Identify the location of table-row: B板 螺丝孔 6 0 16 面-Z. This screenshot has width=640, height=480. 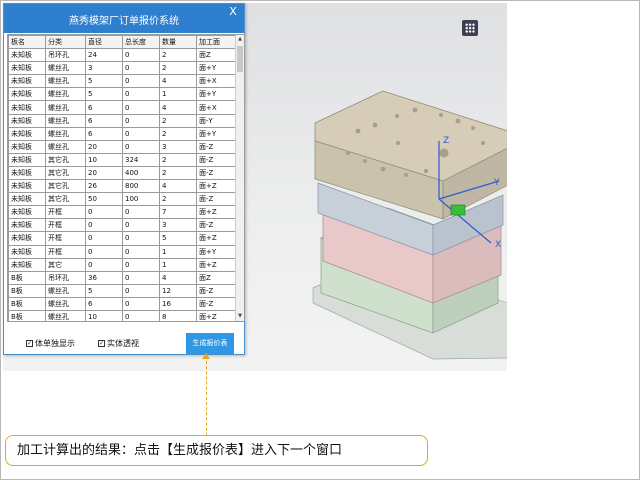
(122, 303).